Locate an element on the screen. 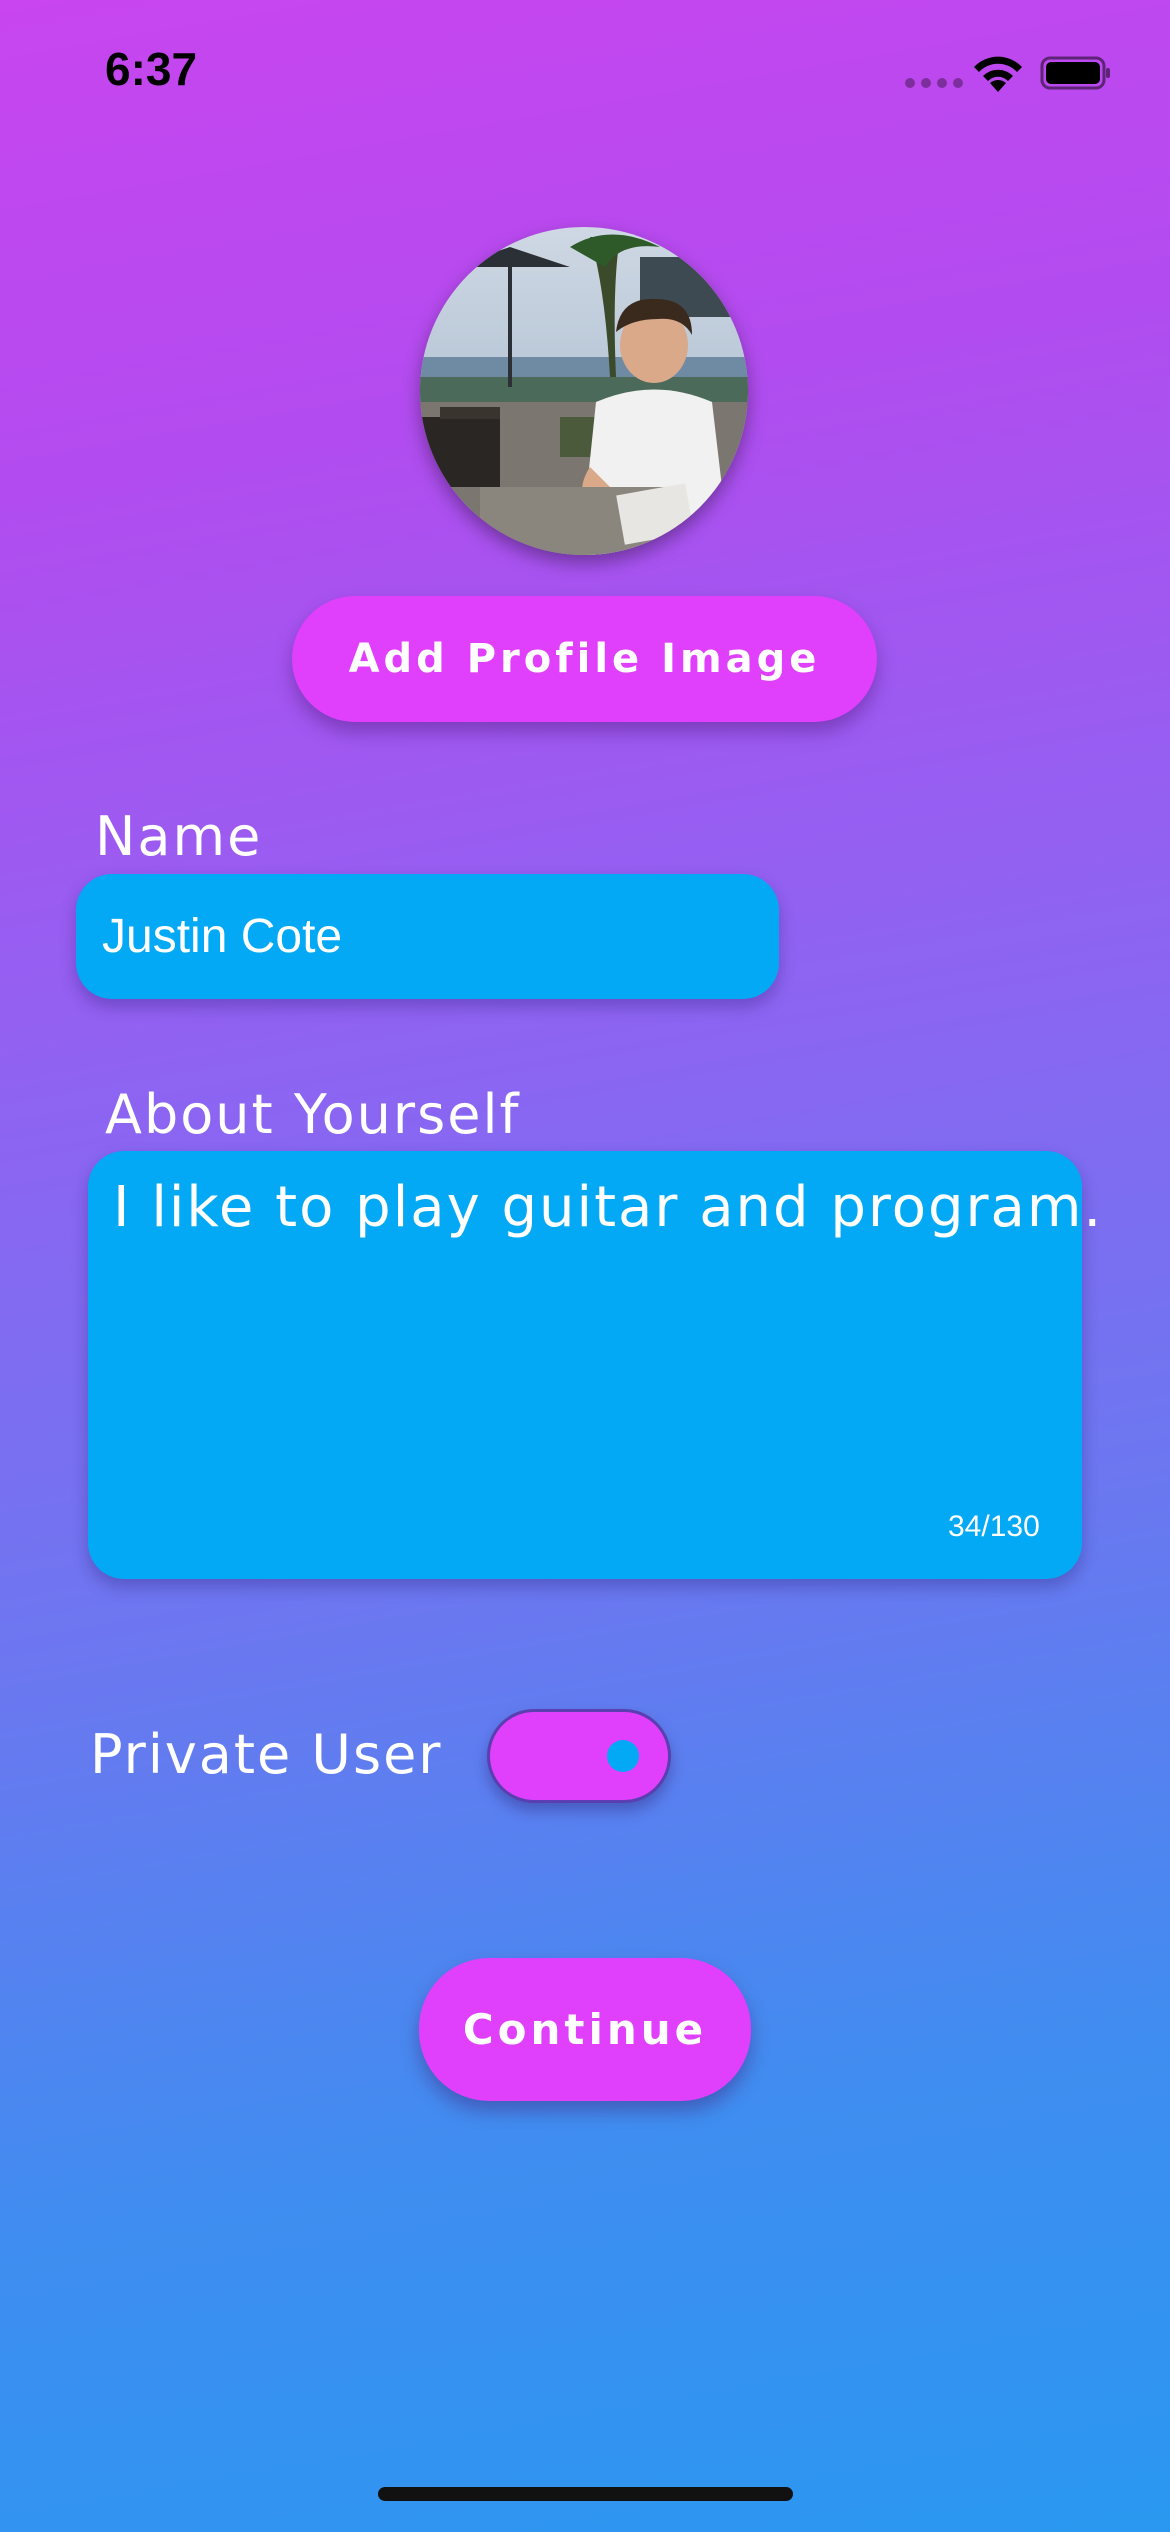 The height and width of the screenshot is (2532, 1170). profile-photo-image is located at coordinates (584, 391).